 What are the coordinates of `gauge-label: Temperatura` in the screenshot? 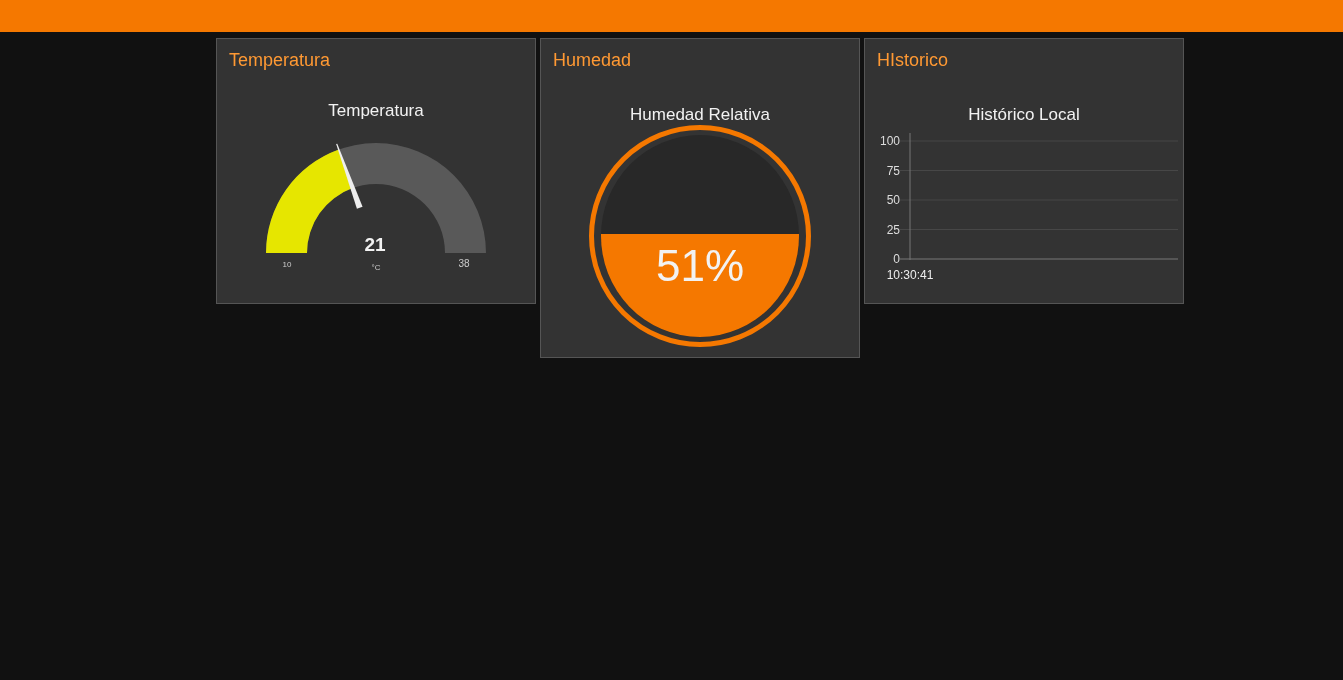 It's located at (376, 110).